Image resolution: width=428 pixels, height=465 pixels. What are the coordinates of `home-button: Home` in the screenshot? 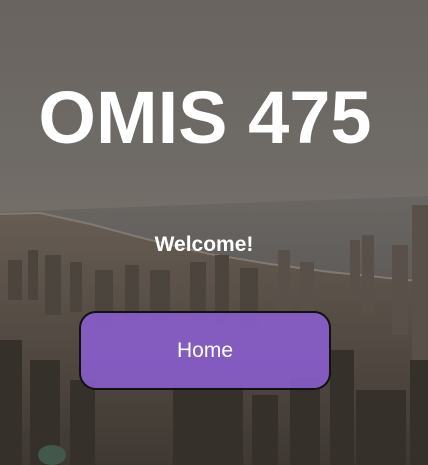 It's located at (205, 350).